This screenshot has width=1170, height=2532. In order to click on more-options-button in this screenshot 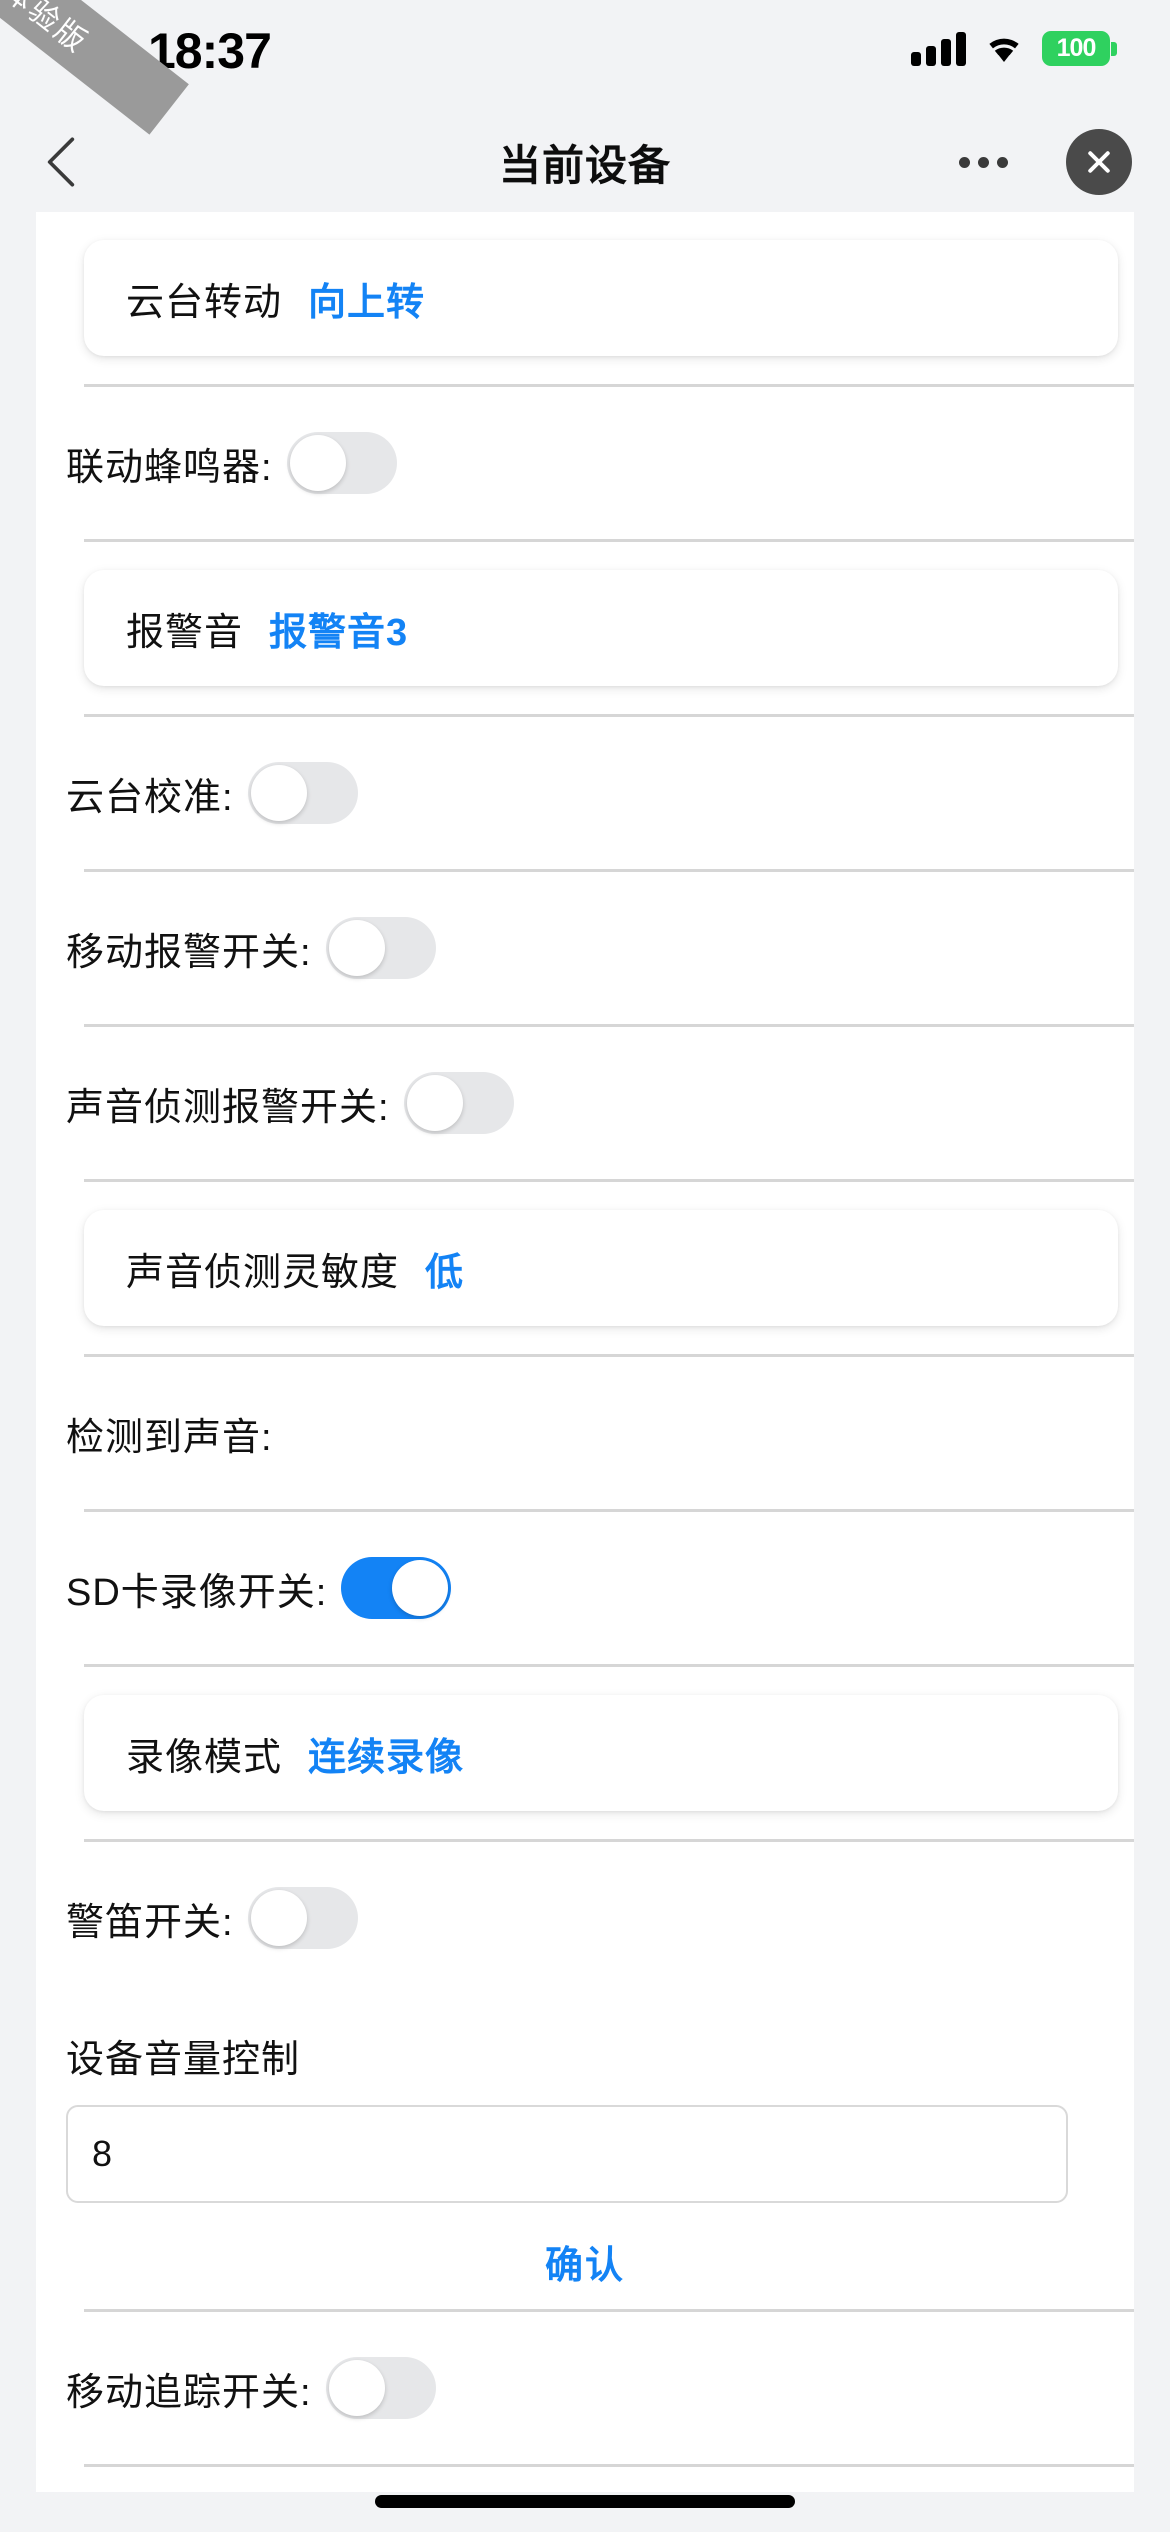, I will do `click(983, 162)`.